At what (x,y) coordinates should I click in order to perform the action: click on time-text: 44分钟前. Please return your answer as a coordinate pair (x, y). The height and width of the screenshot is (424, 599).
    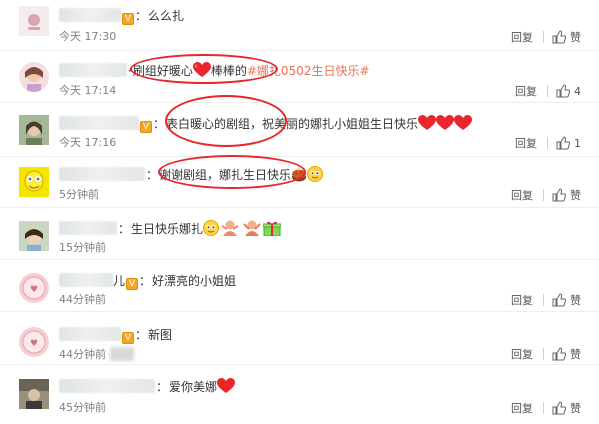
    Looking at the image, I should click on (82, 354).